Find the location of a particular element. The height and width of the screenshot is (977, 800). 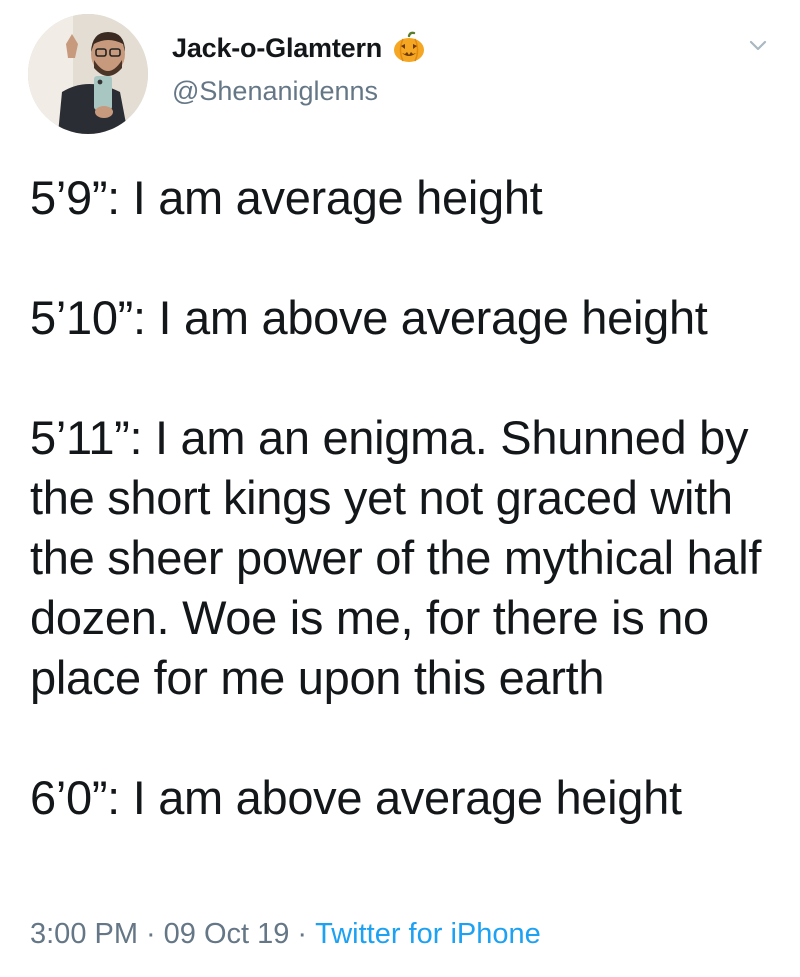

tweet-paragraph: 5’9”: I am average height is located at coordinates (286, 197).